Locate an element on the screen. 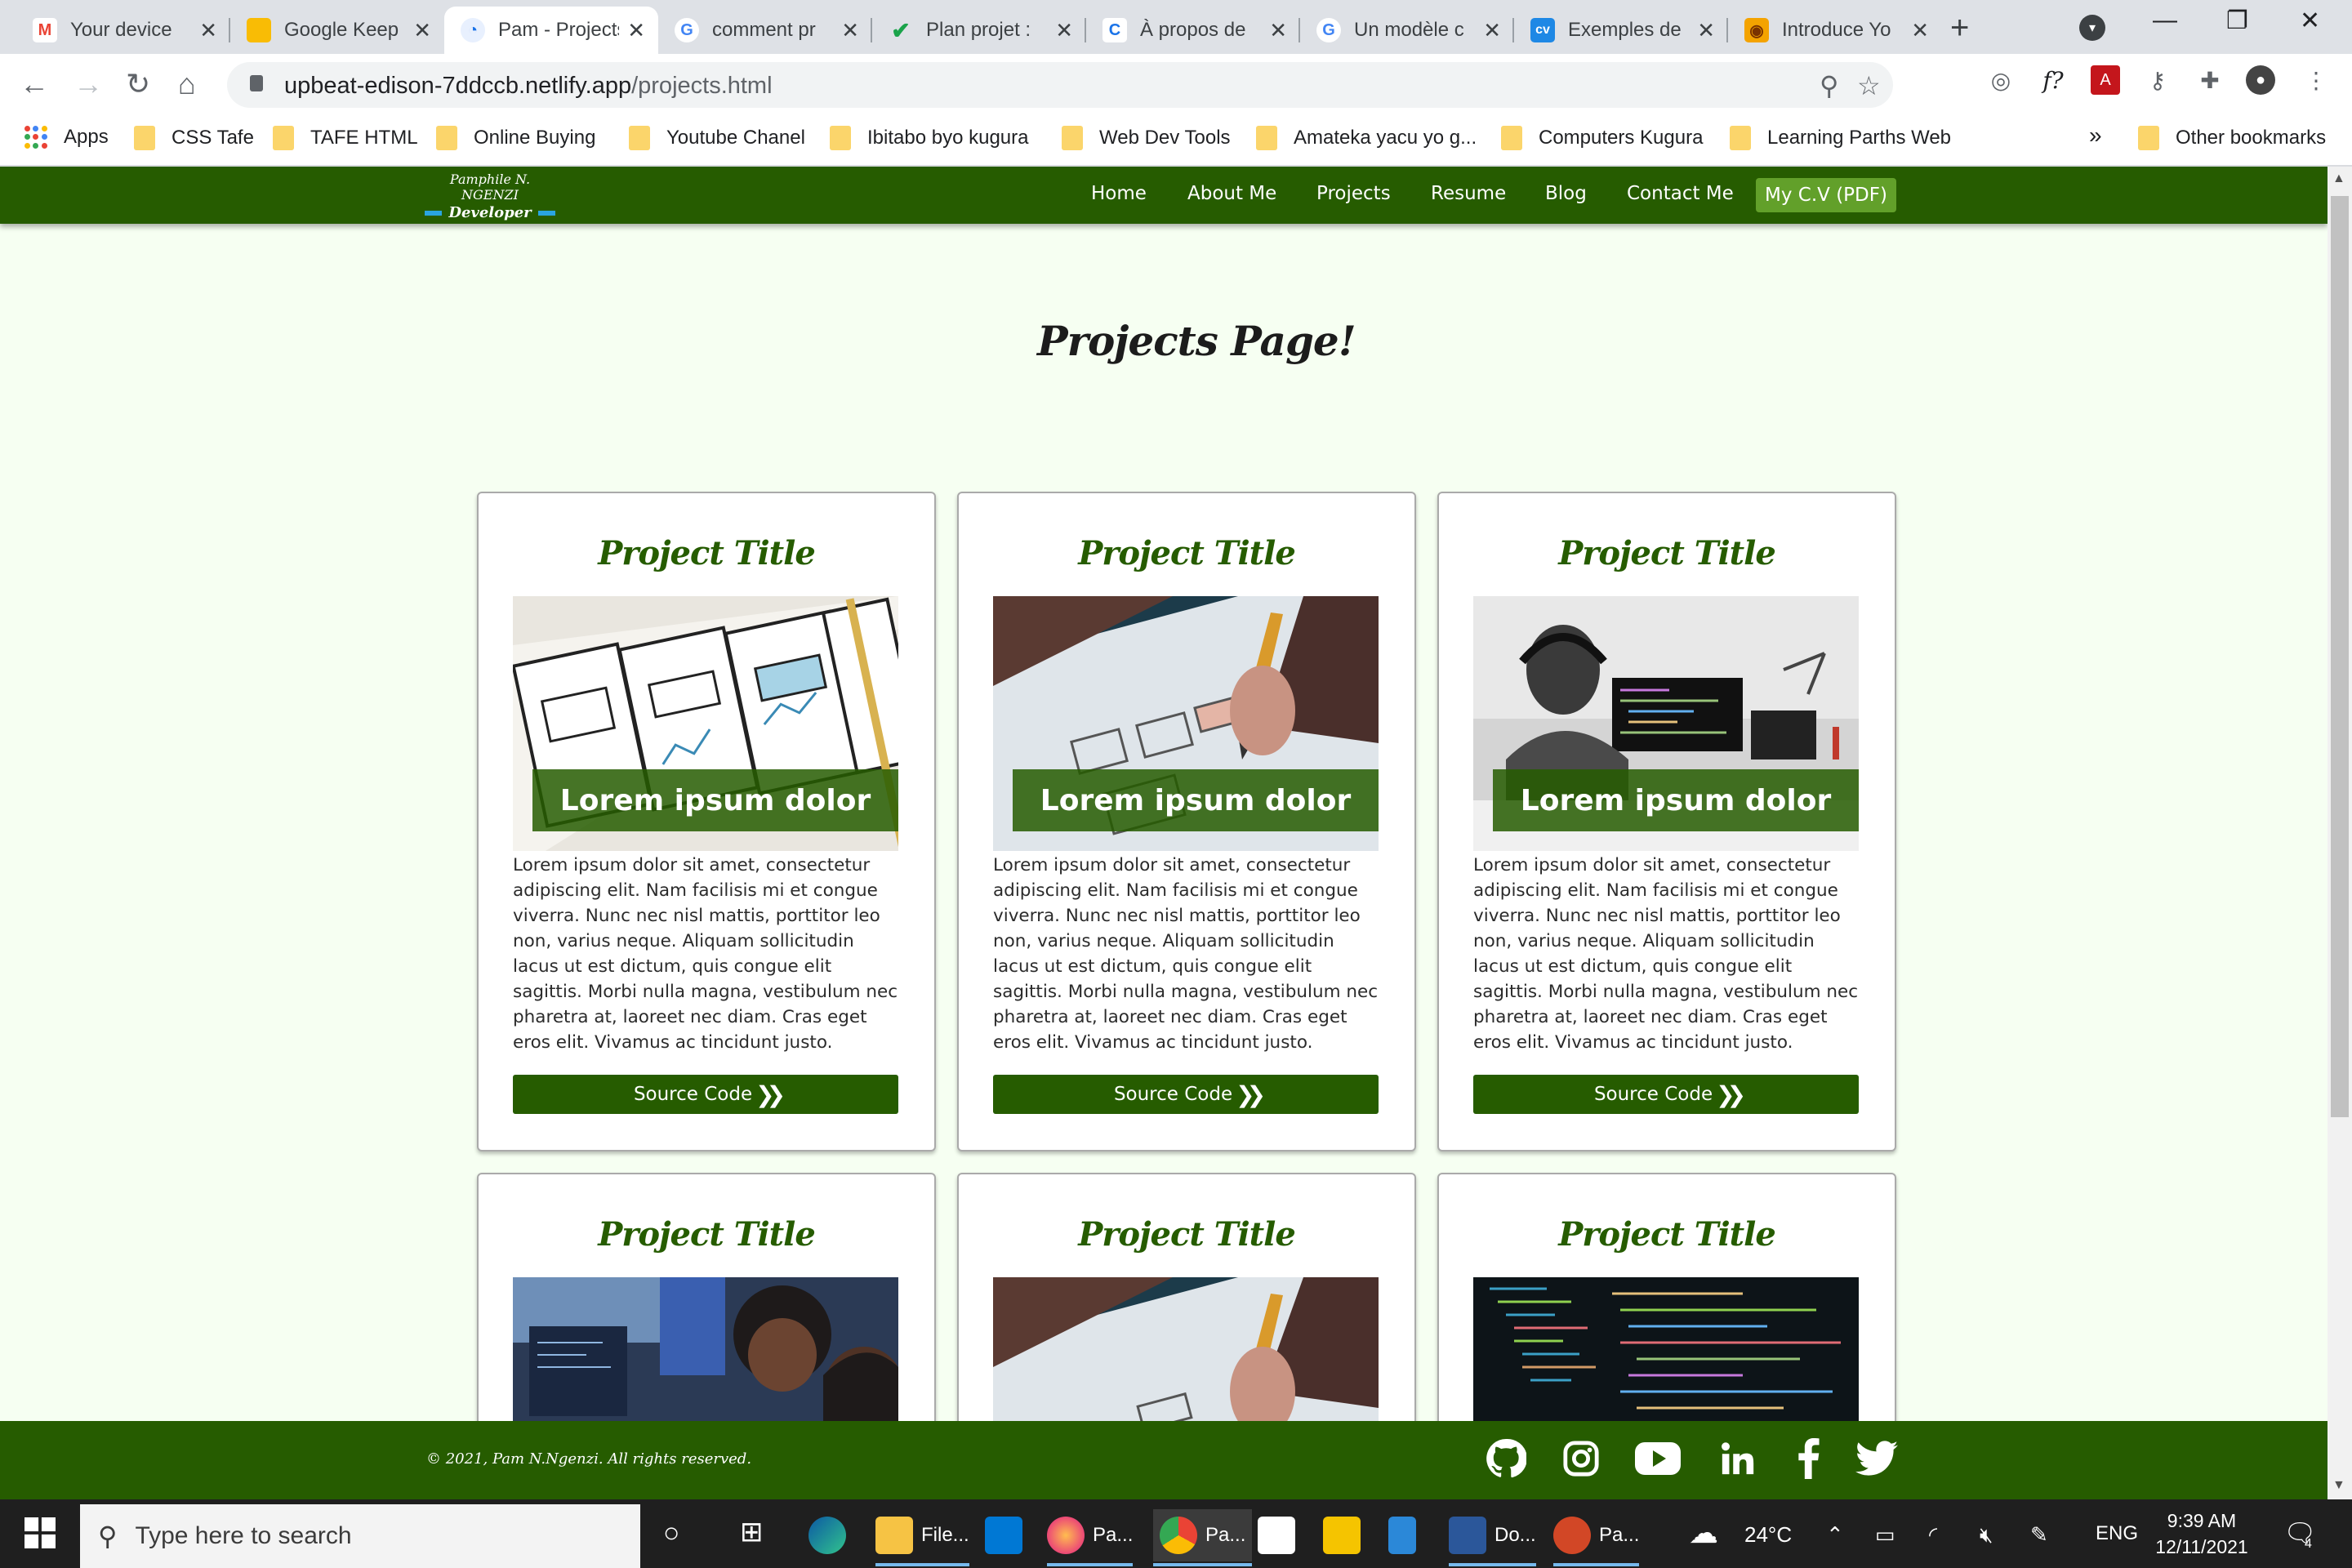 The image size is (2352, 1568). taskbar-mail is located at coordinates (1008, 1535).